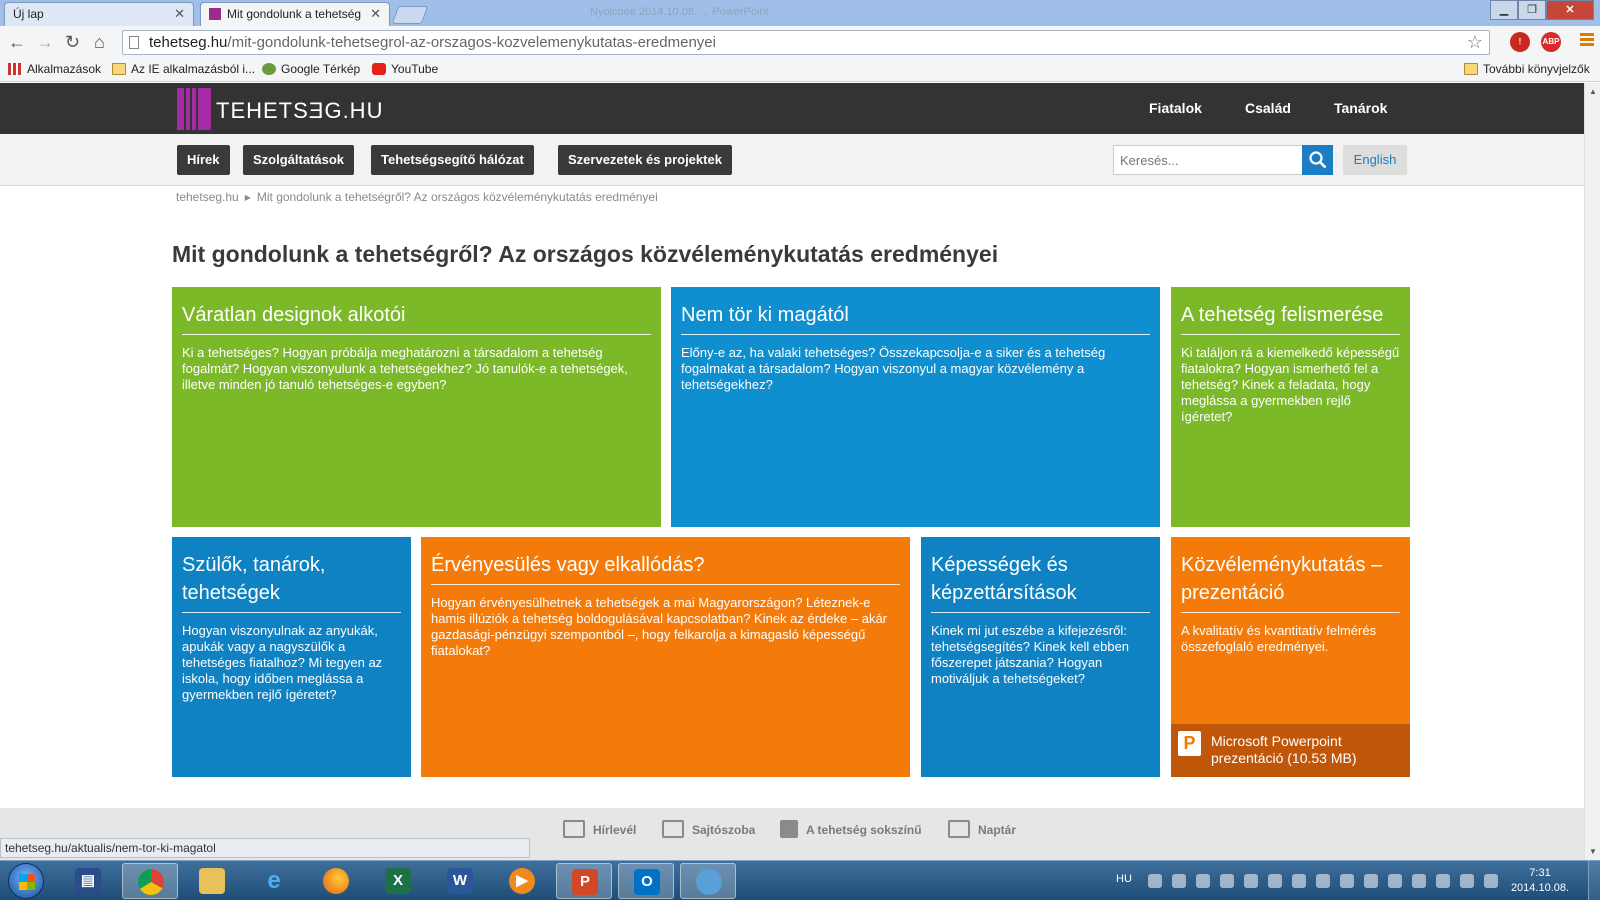  Describe the element at coordinates (1299, 881) in the screenshot. I see `tray-outlook-icon` at that location.